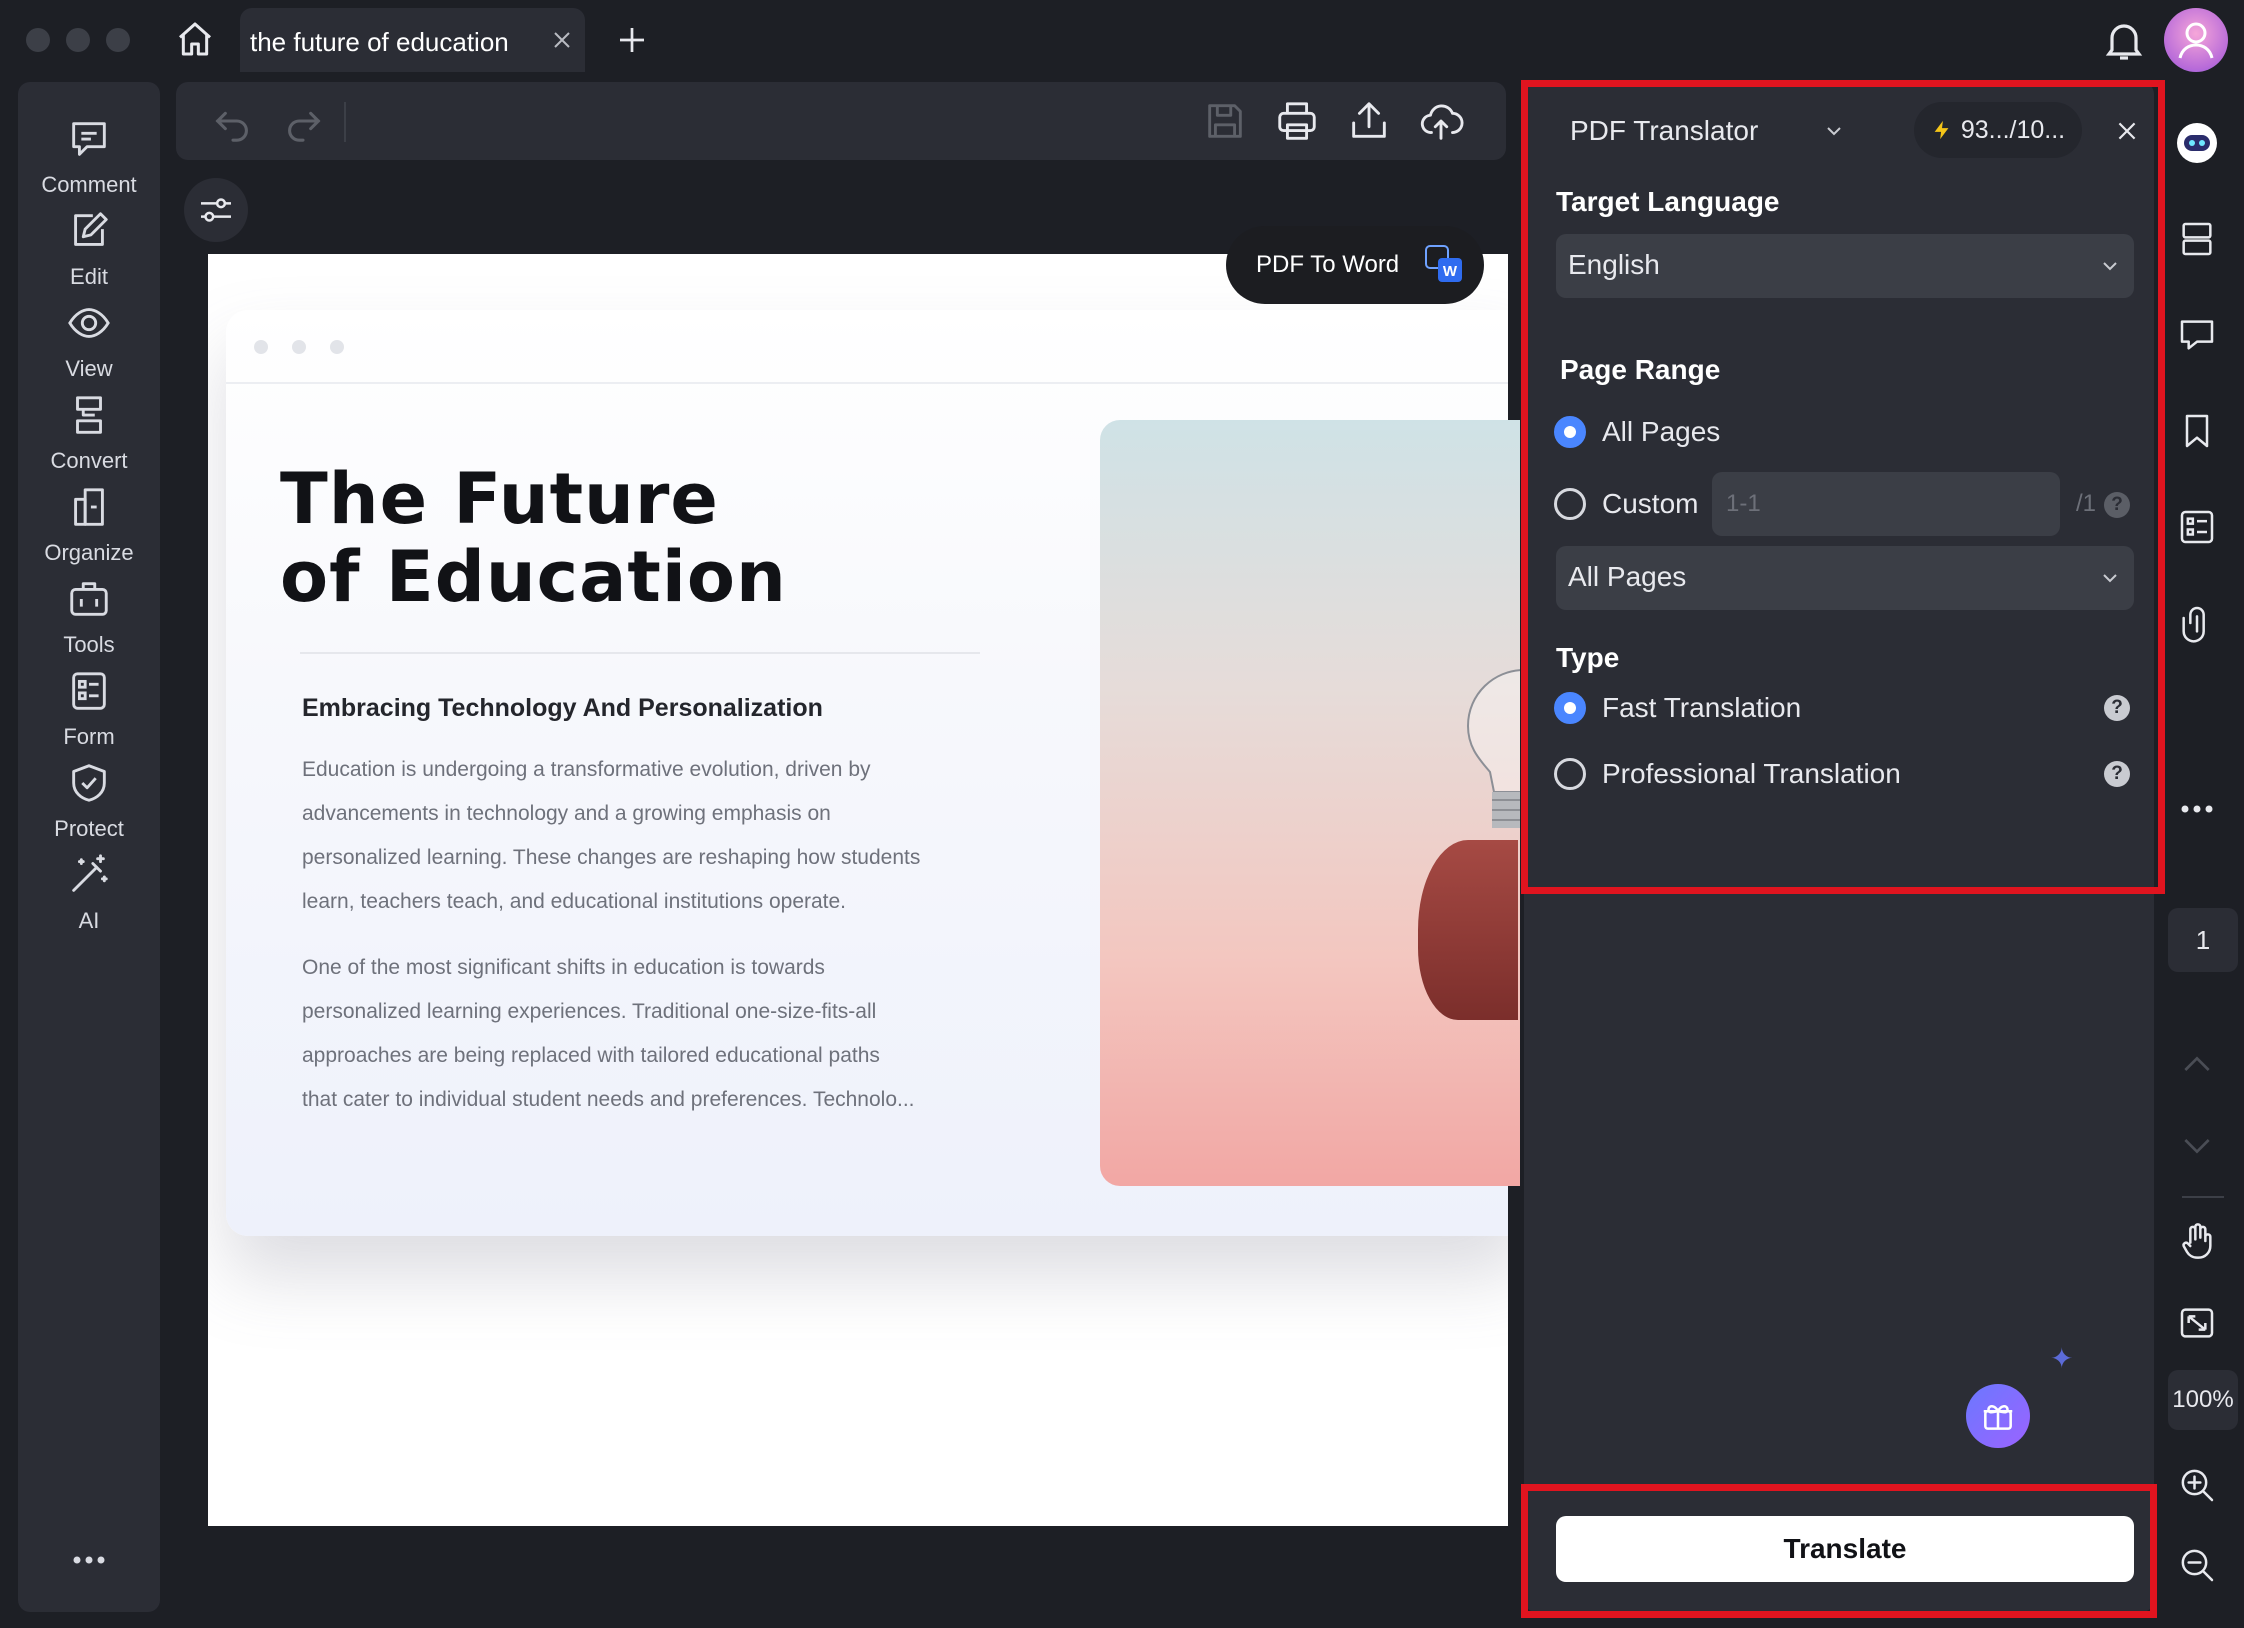 The image size is (2244, 1628). What do you see at coordinates (1468, 930) in the screenshot?
I see `hand-shape` at bounding box center [1468, 930].